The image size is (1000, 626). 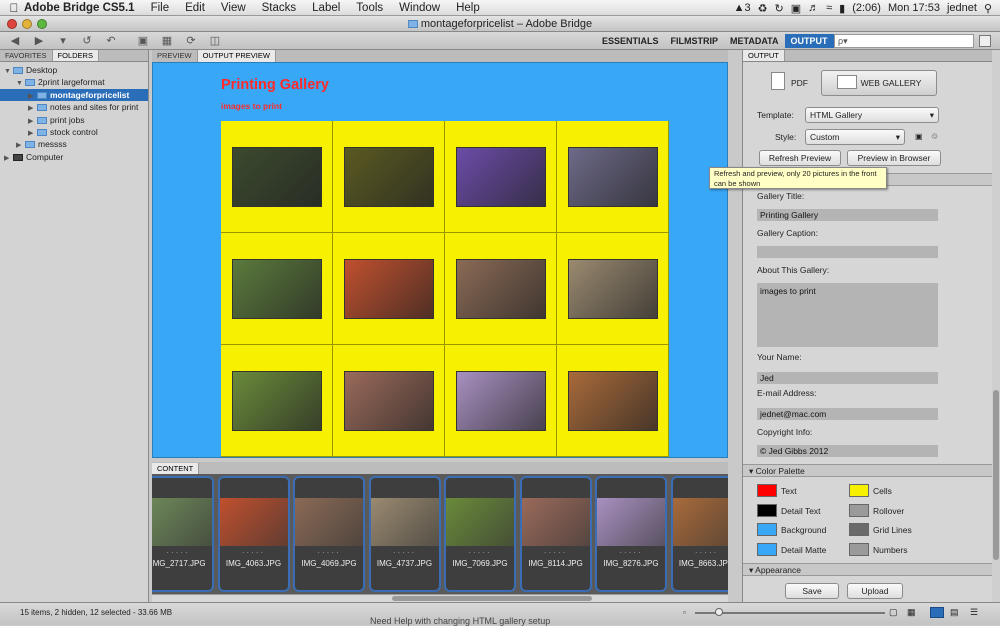 I want to click on web-gallery-button: WEB GALLERY, so click(x=879, y=83).